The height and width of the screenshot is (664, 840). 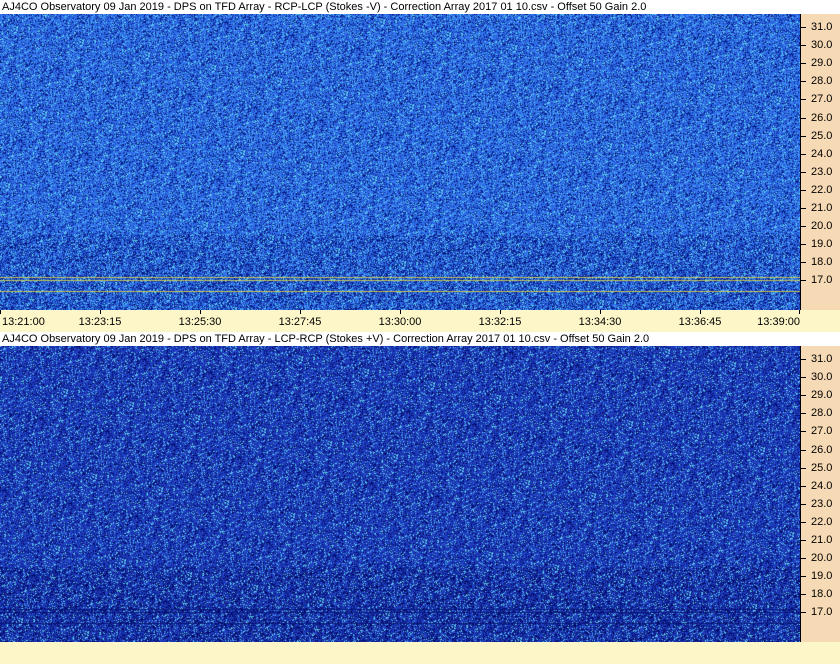 I want to click on x-tick-label: 13:30:00, so click(x=400, y=322).